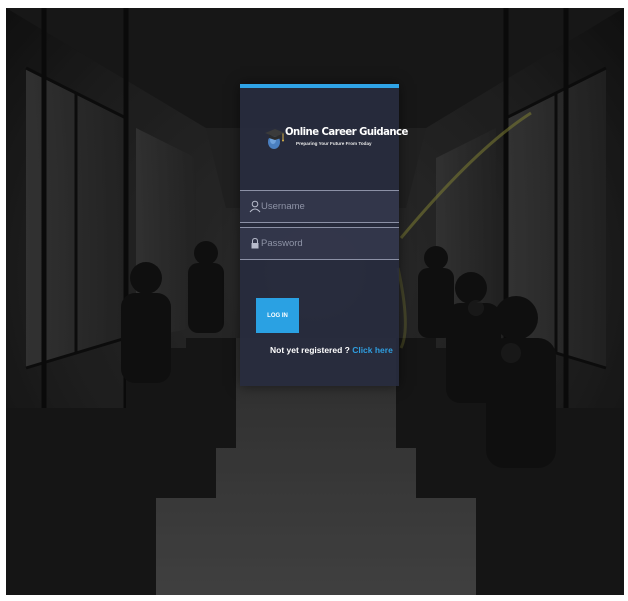 The height and width of the screenshot is (601, 628). I want to click on login-button: LOG IN, so click(277, 315).